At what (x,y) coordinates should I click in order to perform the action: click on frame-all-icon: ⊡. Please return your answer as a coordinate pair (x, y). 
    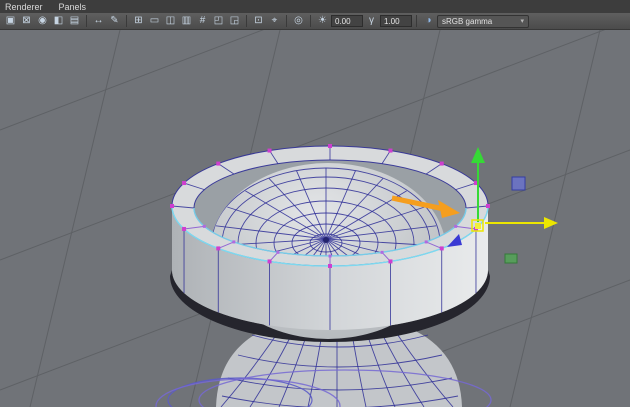
    Looking at the image, I should click on (258, 21).